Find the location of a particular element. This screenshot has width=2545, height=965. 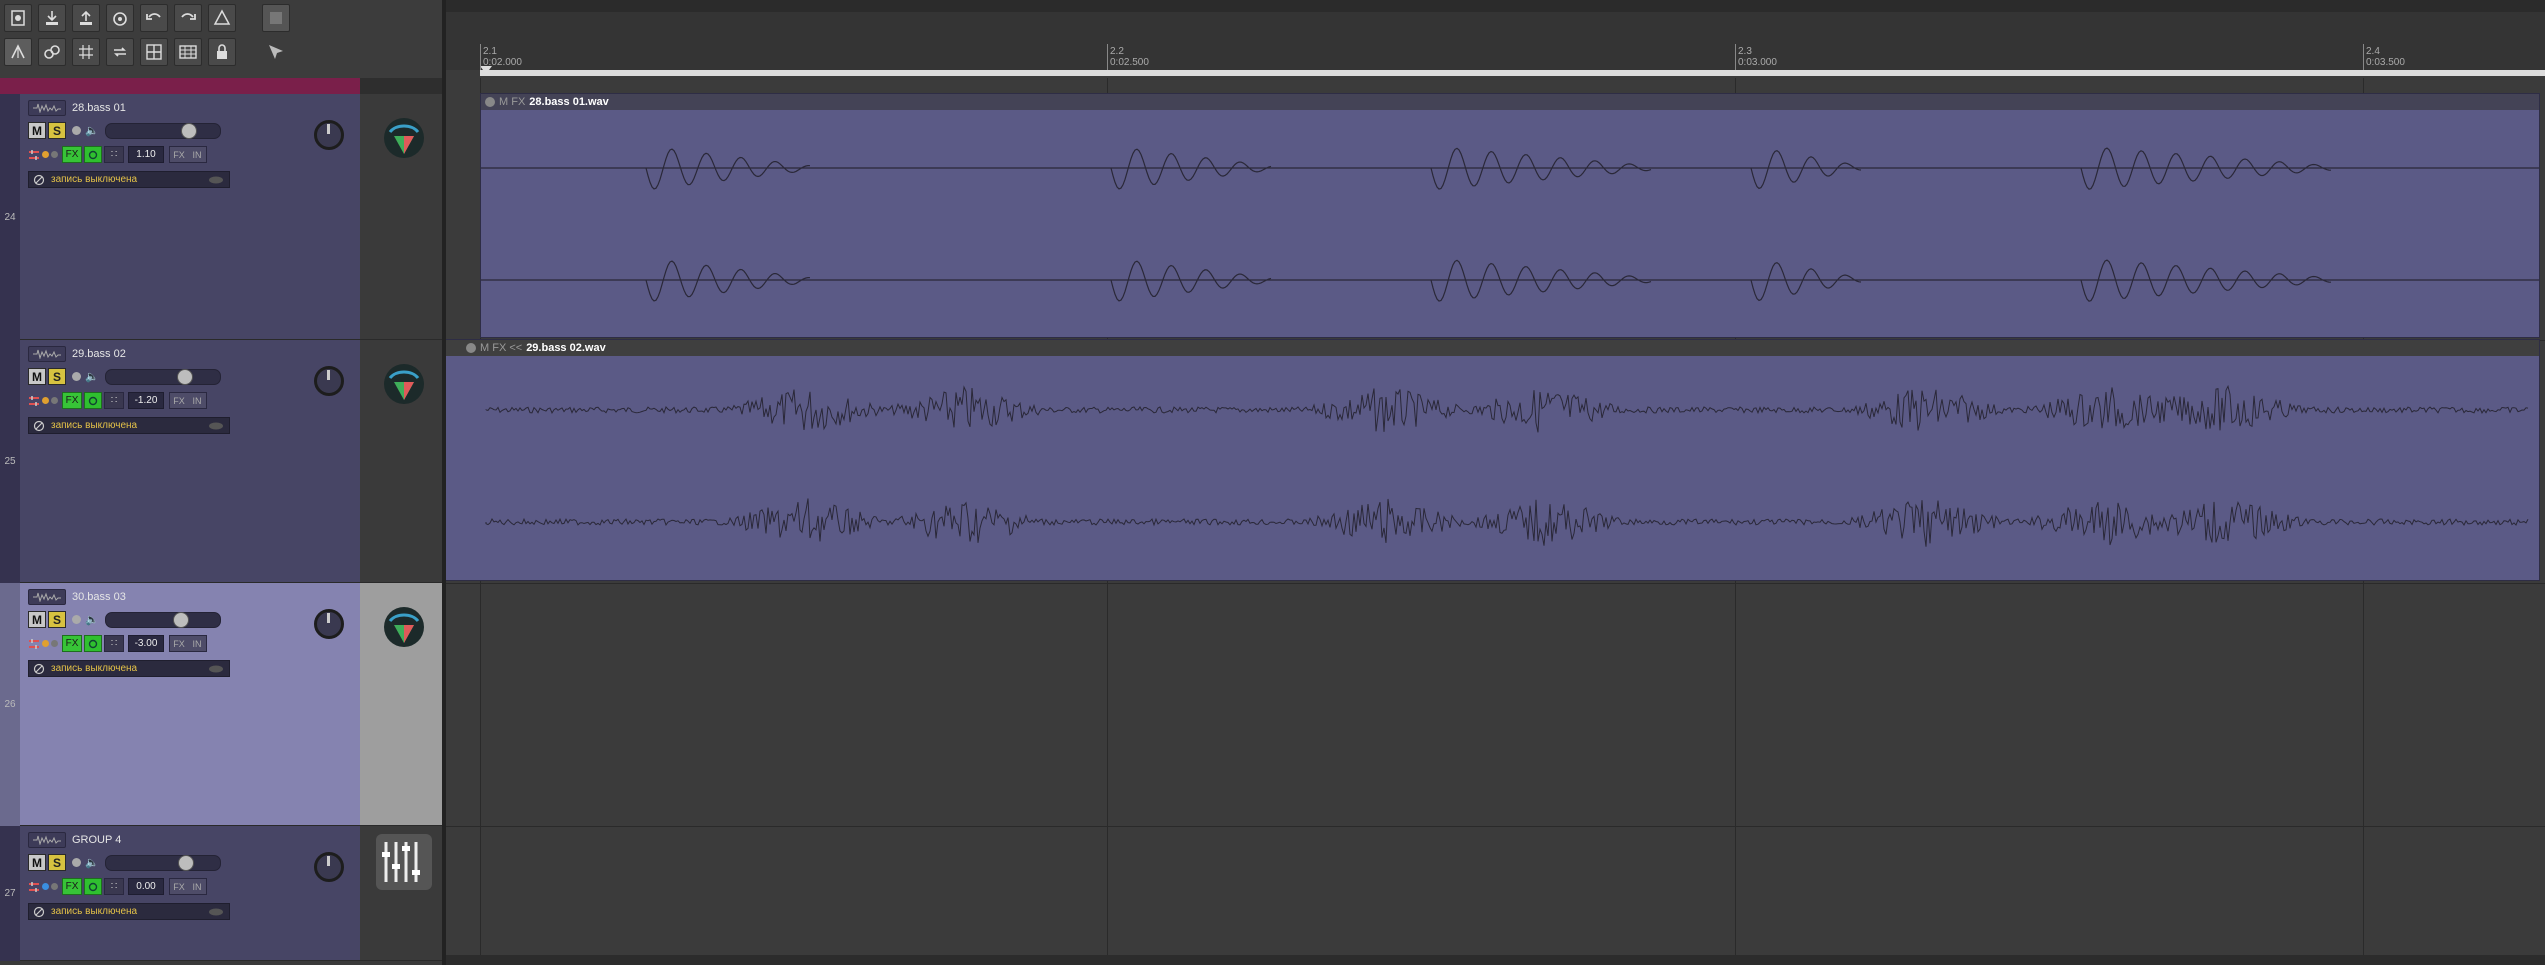

grid-large-icon is located at coordinates (154, 52).